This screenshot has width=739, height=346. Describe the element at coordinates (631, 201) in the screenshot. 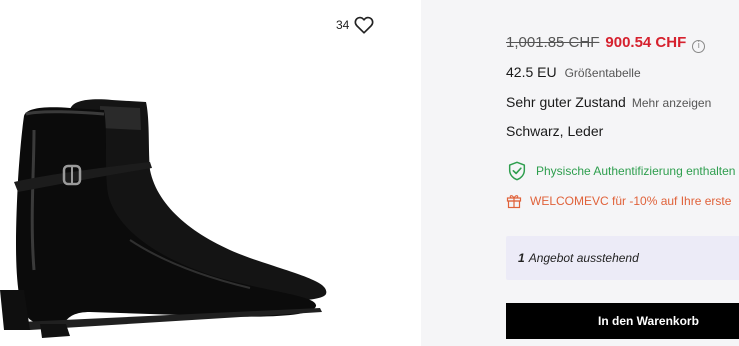

I see `promo-text: WELCOMEVC für -10% auf Ihre erste` at that location.